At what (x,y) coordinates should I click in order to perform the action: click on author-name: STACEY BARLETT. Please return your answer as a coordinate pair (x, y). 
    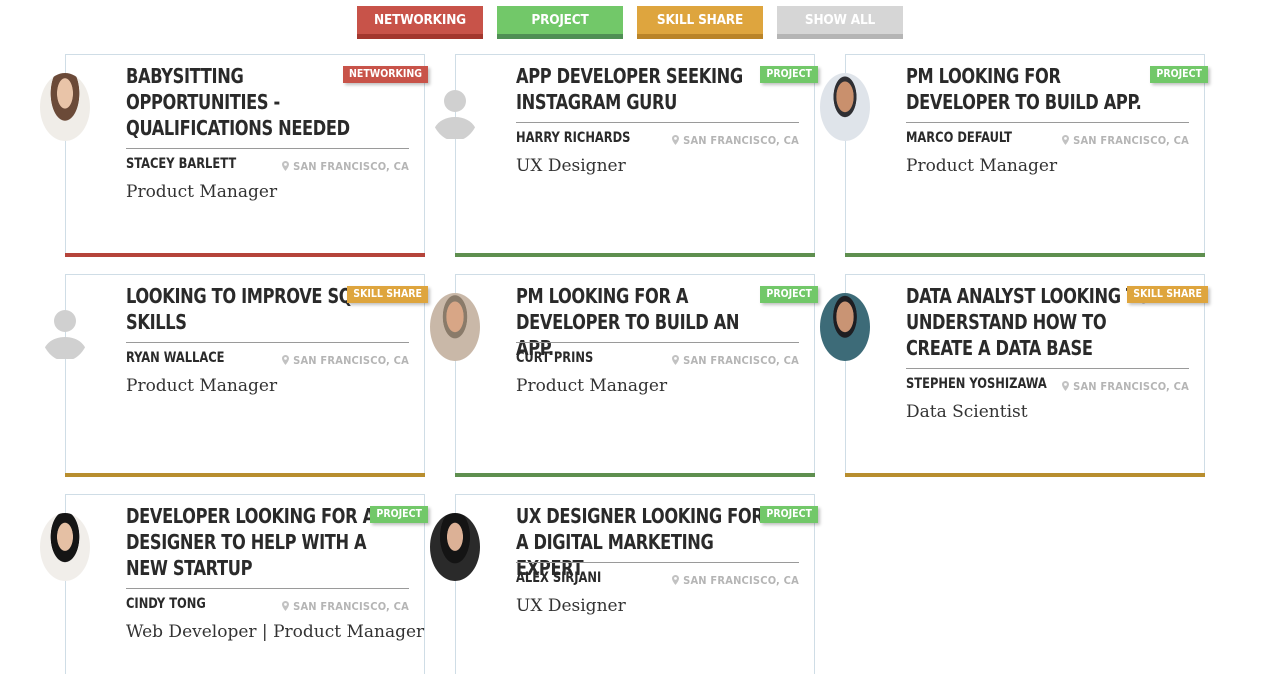
    Looking at the image, I should click on (181, 164).